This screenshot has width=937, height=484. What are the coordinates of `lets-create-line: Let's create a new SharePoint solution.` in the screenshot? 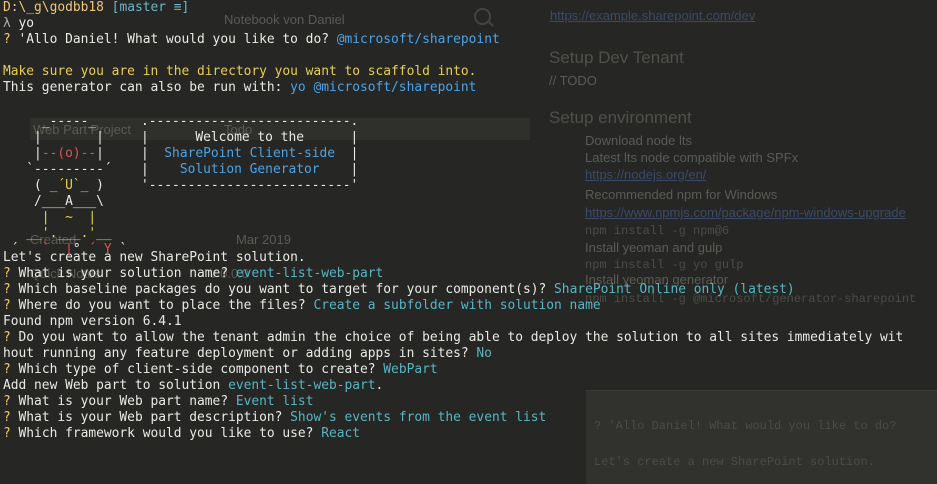 It's located at (154, 257).